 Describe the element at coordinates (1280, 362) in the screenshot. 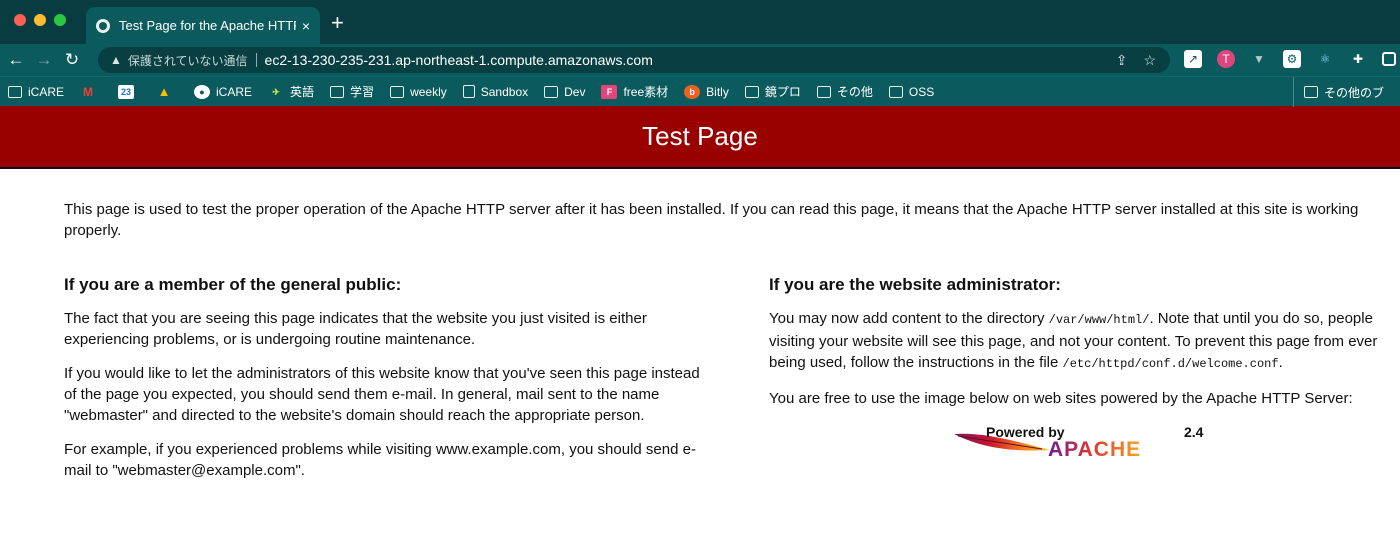

I see `admin-text: .` at that location.